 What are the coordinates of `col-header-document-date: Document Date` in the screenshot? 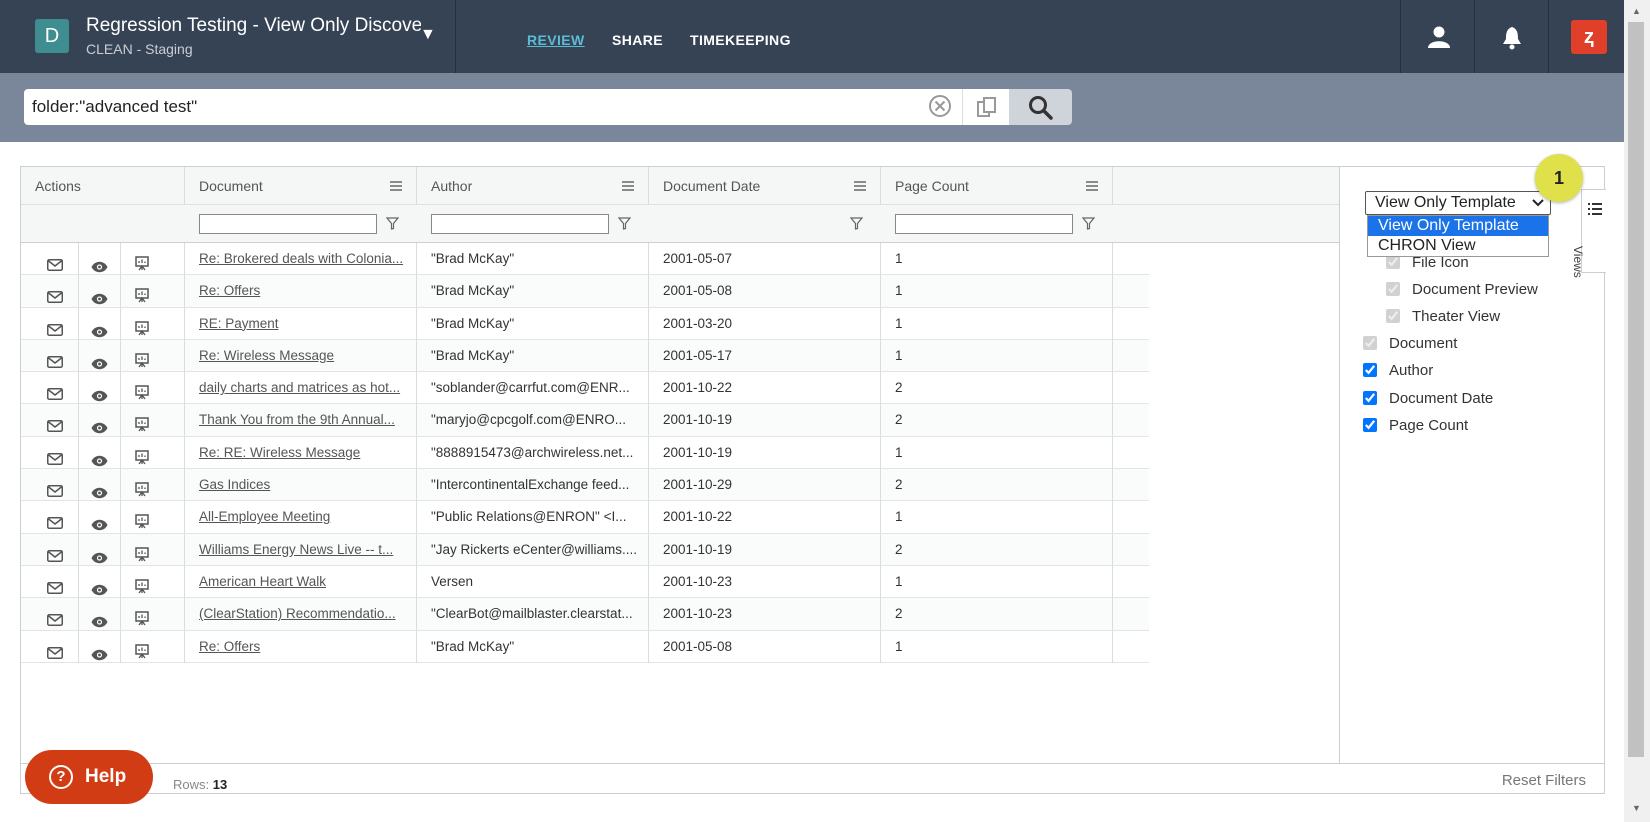 It's located at (765, 186).